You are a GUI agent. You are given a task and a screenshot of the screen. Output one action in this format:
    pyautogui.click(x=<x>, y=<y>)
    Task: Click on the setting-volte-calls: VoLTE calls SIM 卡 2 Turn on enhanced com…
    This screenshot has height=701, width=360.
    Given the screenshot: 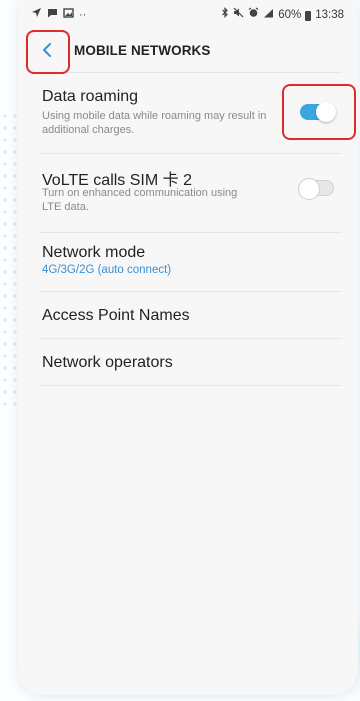 What is the action you would take?
    pyautogui.click(x=188, y=192)
    